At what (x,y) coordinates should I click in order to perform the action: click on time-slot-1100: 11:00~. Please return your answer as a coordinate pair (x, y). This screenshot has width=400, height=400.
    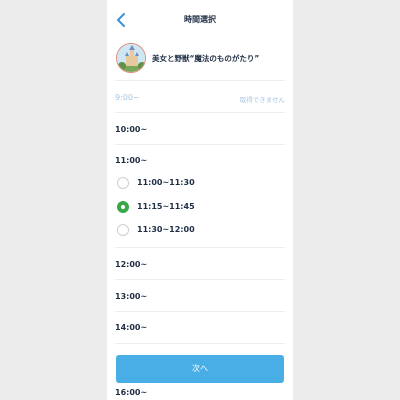
    Looking at the image, I should click on (131, 160).